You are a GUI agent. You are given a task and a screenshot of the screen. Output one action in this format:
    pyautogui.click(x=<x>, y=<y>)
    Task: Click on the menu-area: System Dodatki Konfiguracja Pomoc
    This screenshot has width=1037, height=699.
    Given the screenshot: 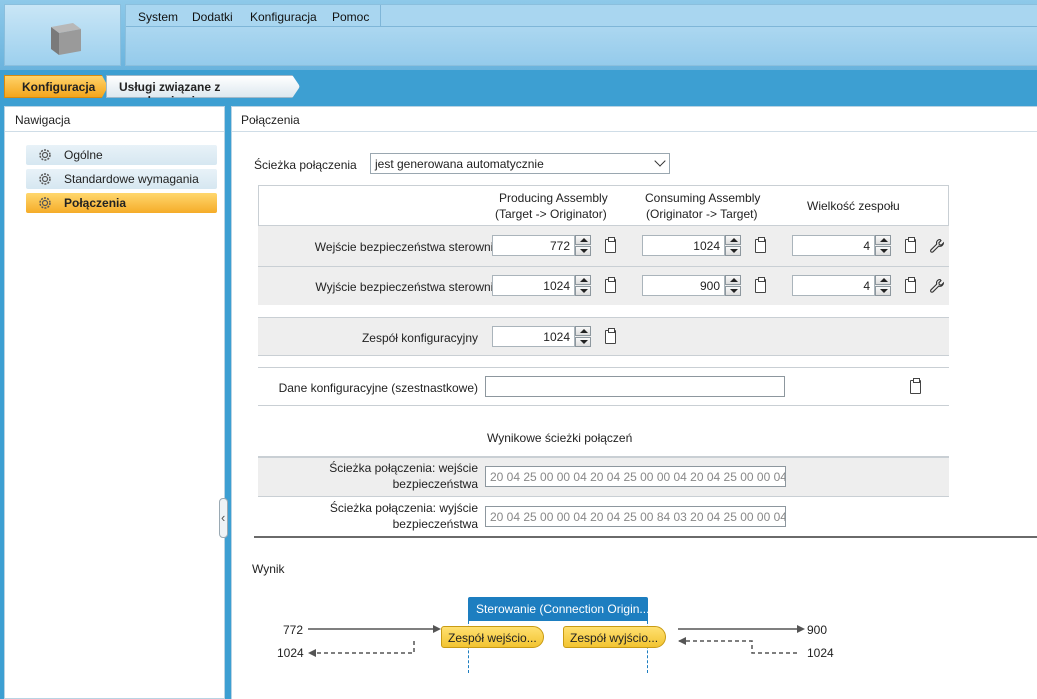 What is the action you would take?
    pyautogui.click(x=581, y=35)
    